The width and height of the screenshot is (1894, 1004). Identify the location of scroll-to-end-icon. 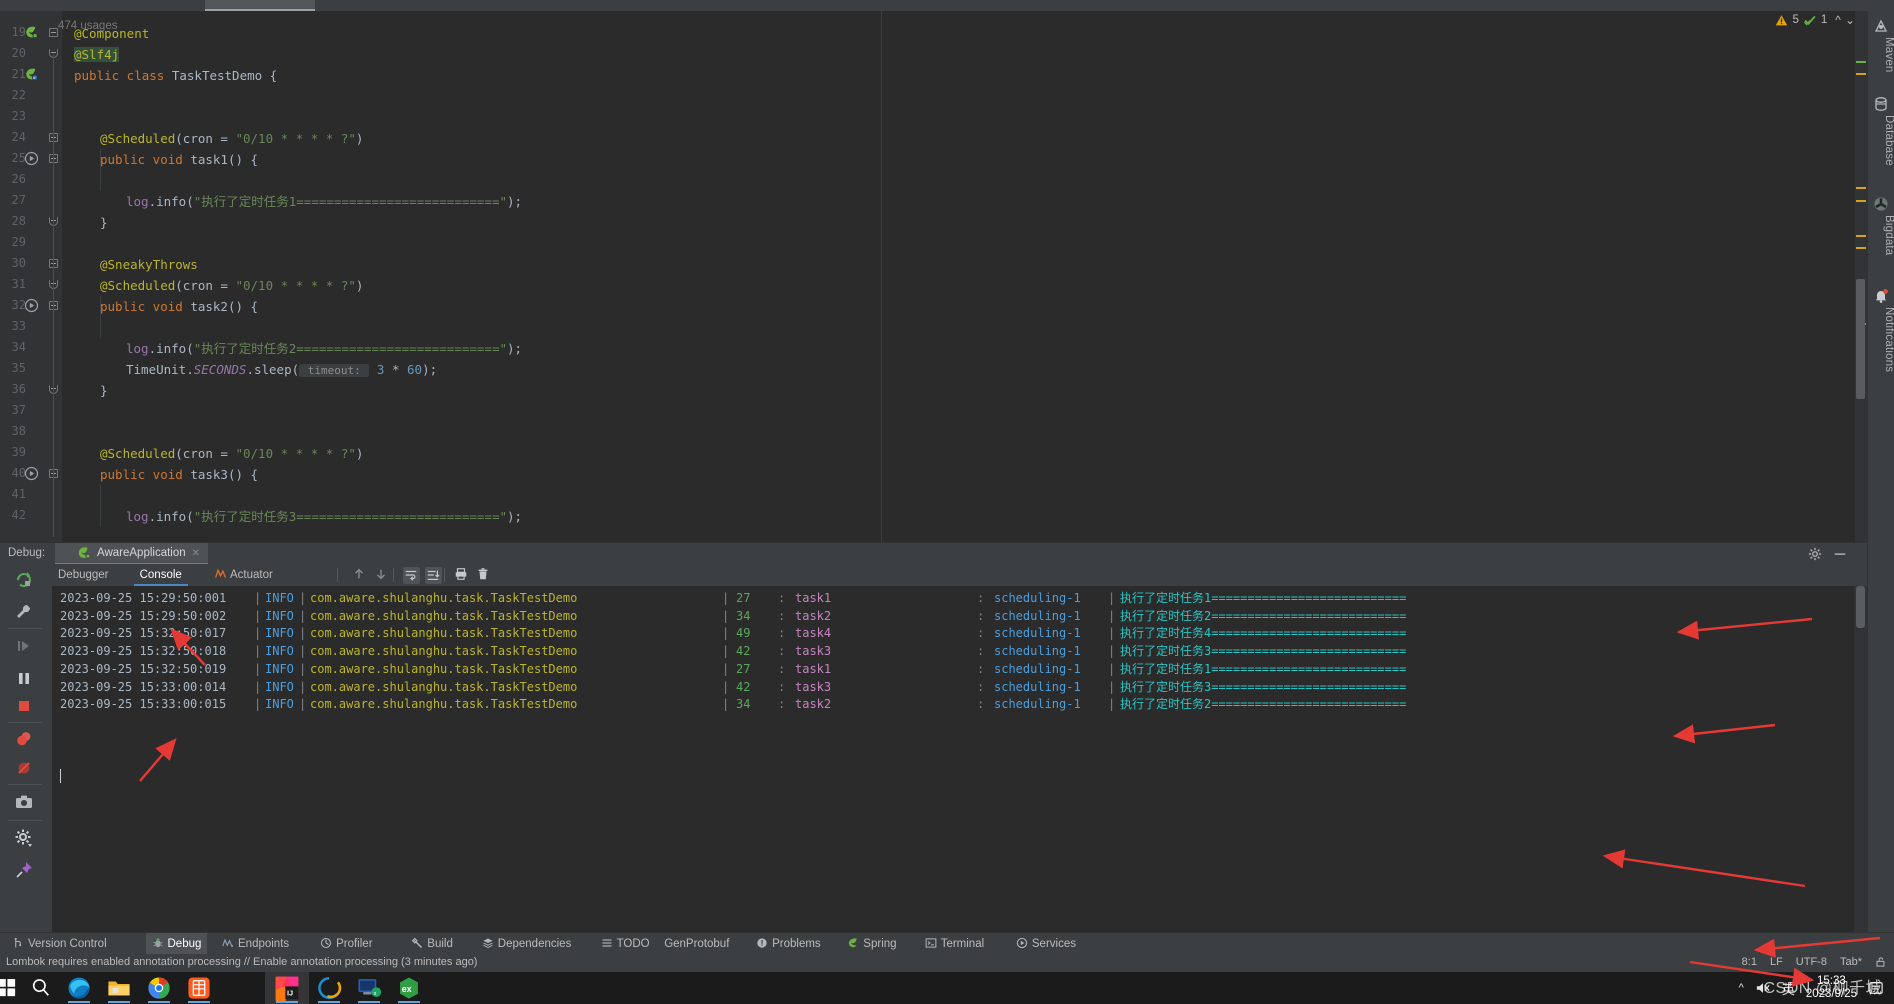
(433, 575).